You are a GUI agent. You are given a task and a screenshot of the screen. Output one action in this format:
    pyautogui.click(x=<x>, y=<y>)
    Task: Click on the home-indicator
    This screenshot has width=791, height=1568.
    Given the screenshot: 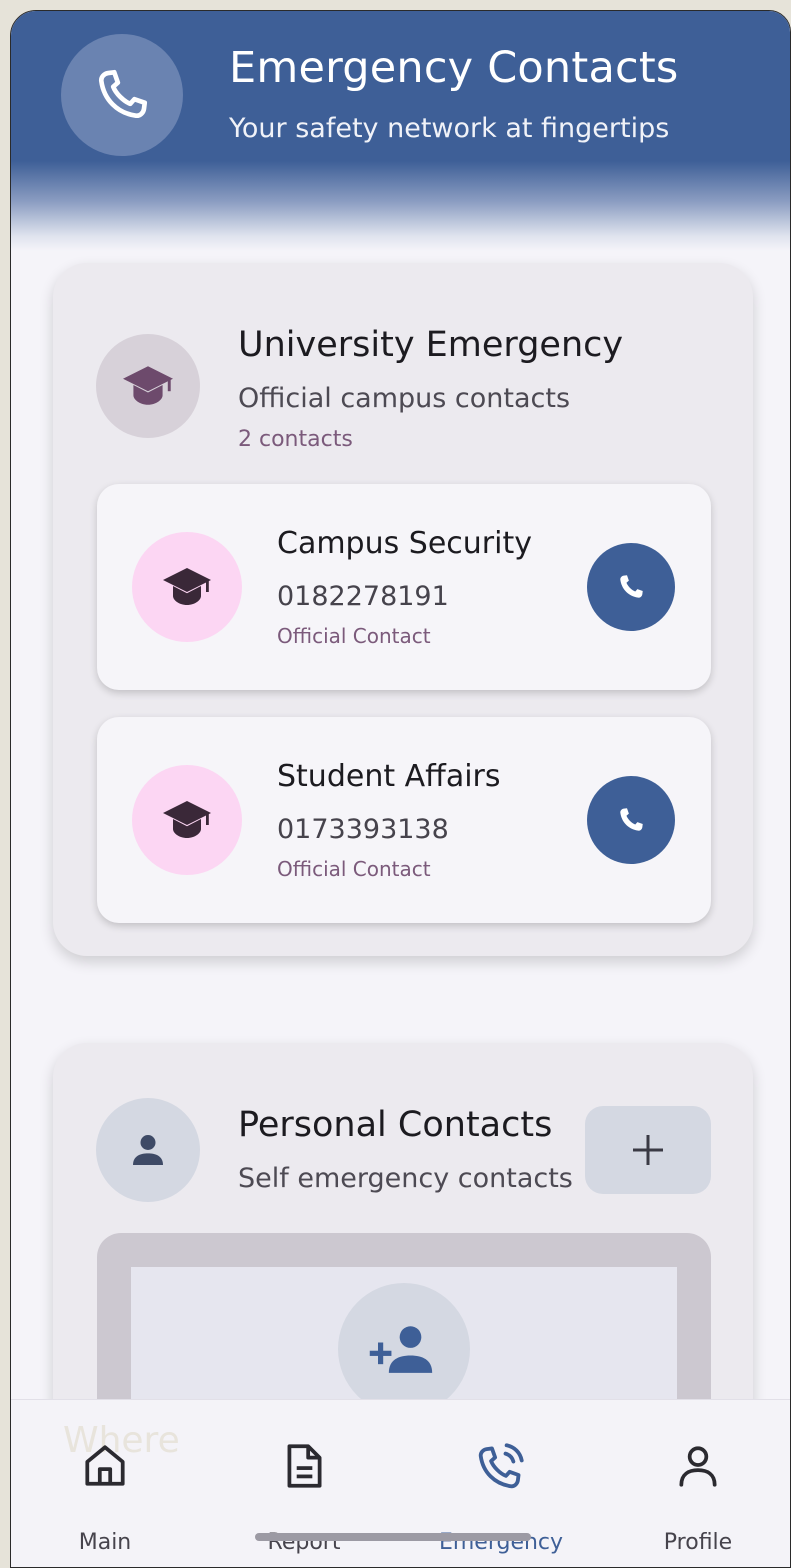 What is the action you would take?
    pyautogui.click(x=393, y=1537)
    